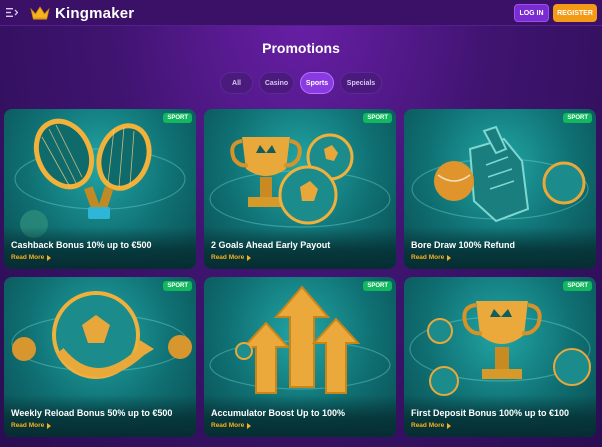 This screenshot has height=447, width=602. Describe the element at coordinates (301, 13) in the screenshot. I see `top-bar: Kingmaker LOG IN REGISTER` at that location.